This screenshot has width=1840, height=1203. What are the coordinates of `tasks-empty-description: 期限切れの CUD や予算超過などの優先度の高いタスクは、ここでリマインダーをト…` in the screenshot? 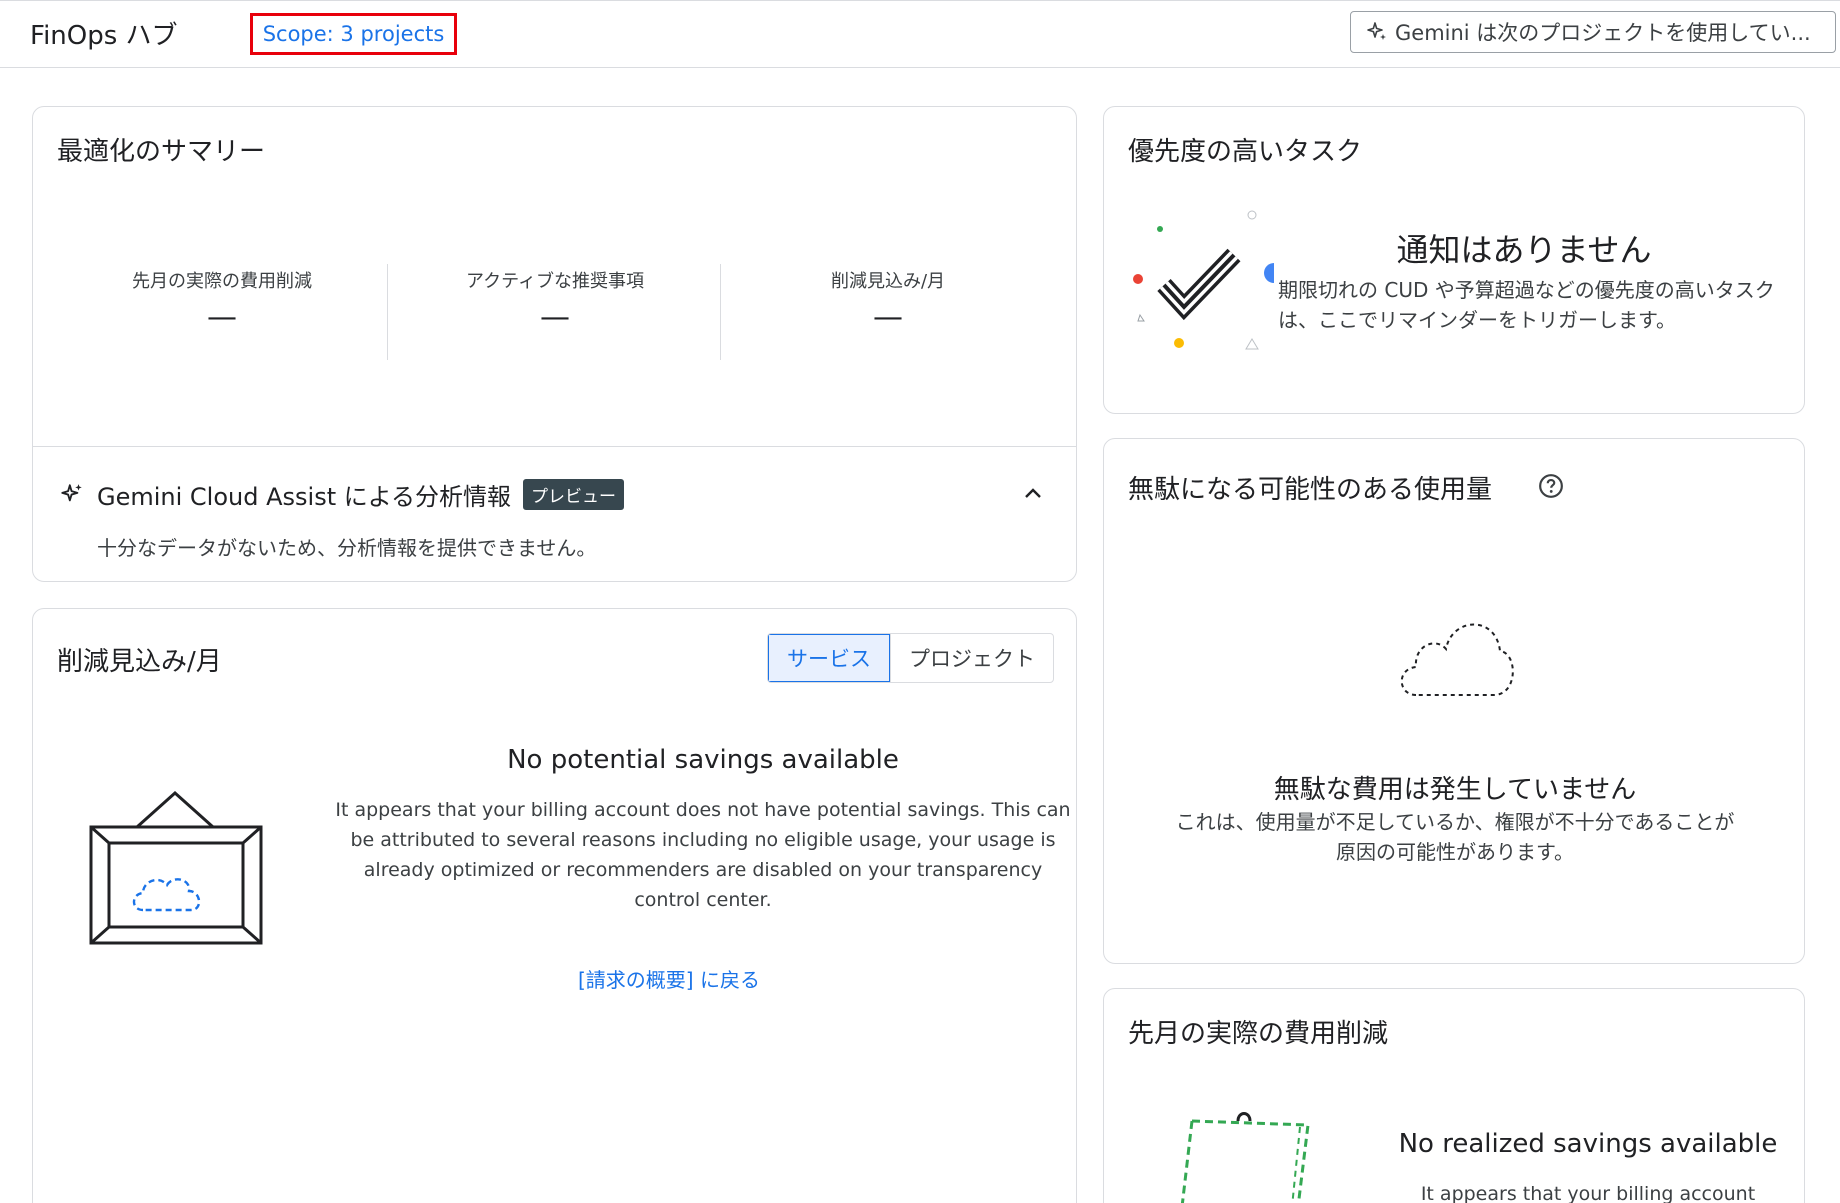 It's located at (1526, 305).